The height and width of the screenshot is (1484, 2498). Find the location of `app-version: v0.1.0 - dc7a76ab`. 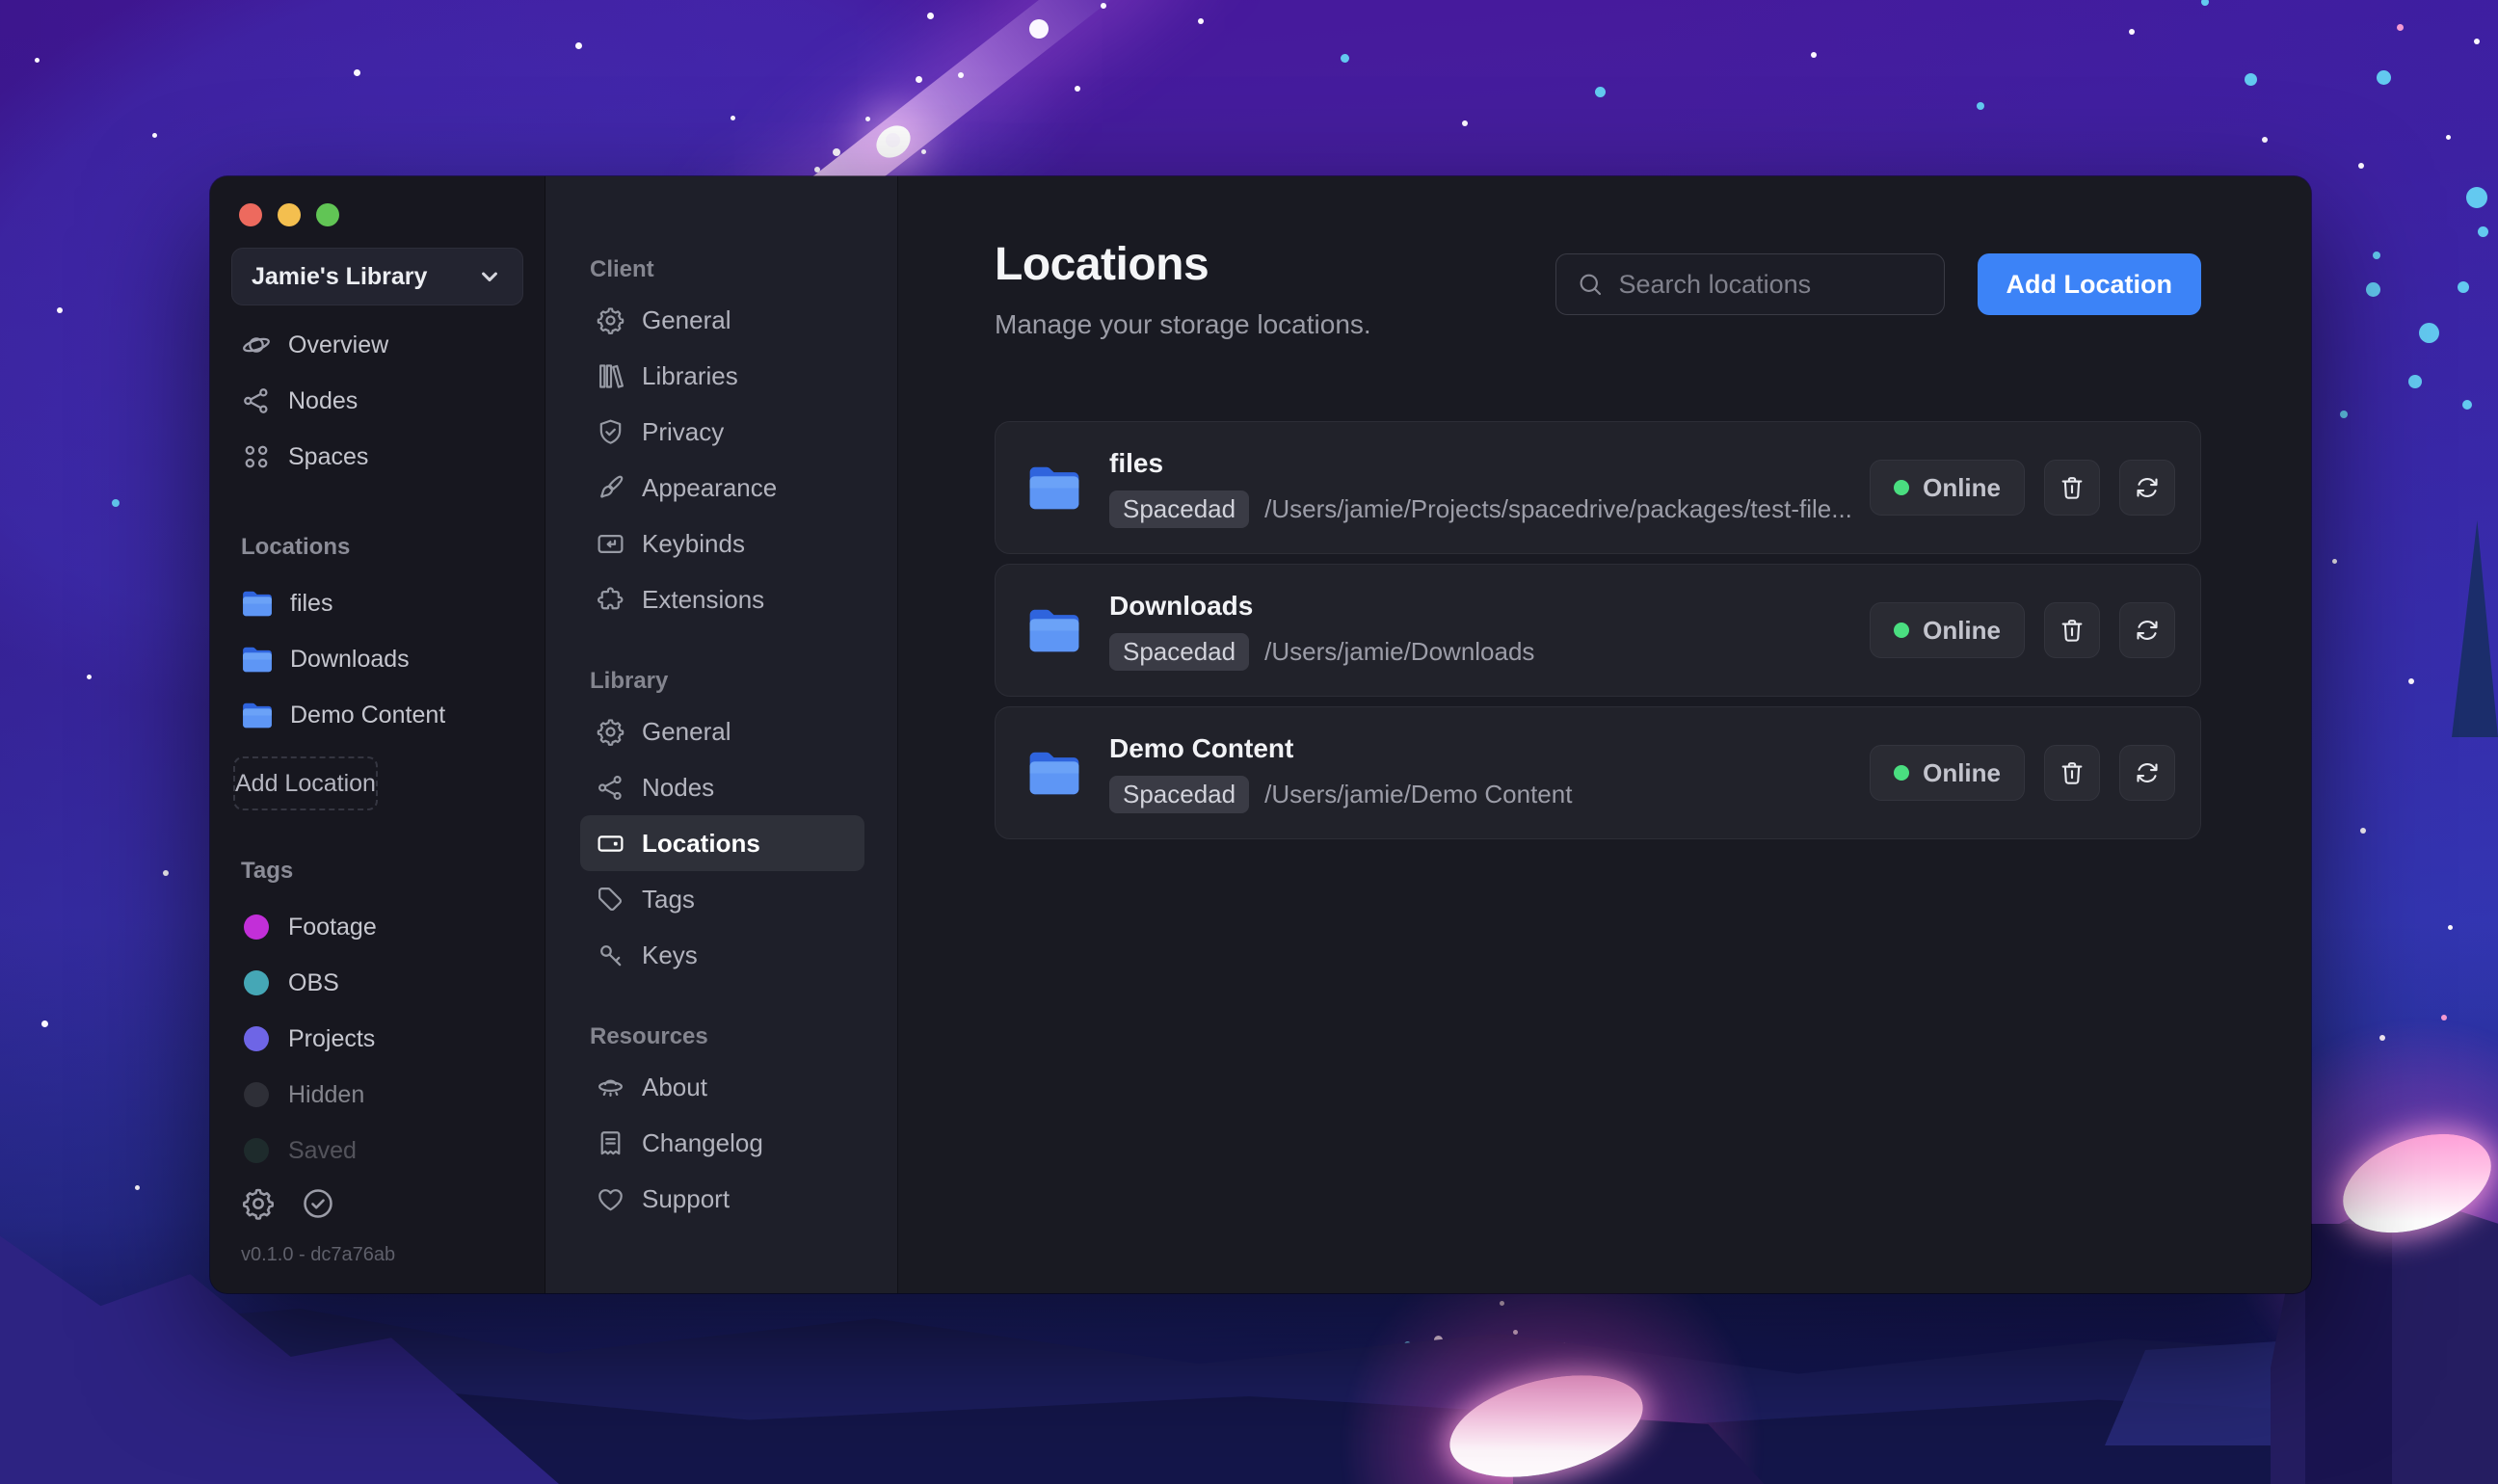

app-version: v0.1.0 - dc7a76ab is located at coordinates (318, 1254).